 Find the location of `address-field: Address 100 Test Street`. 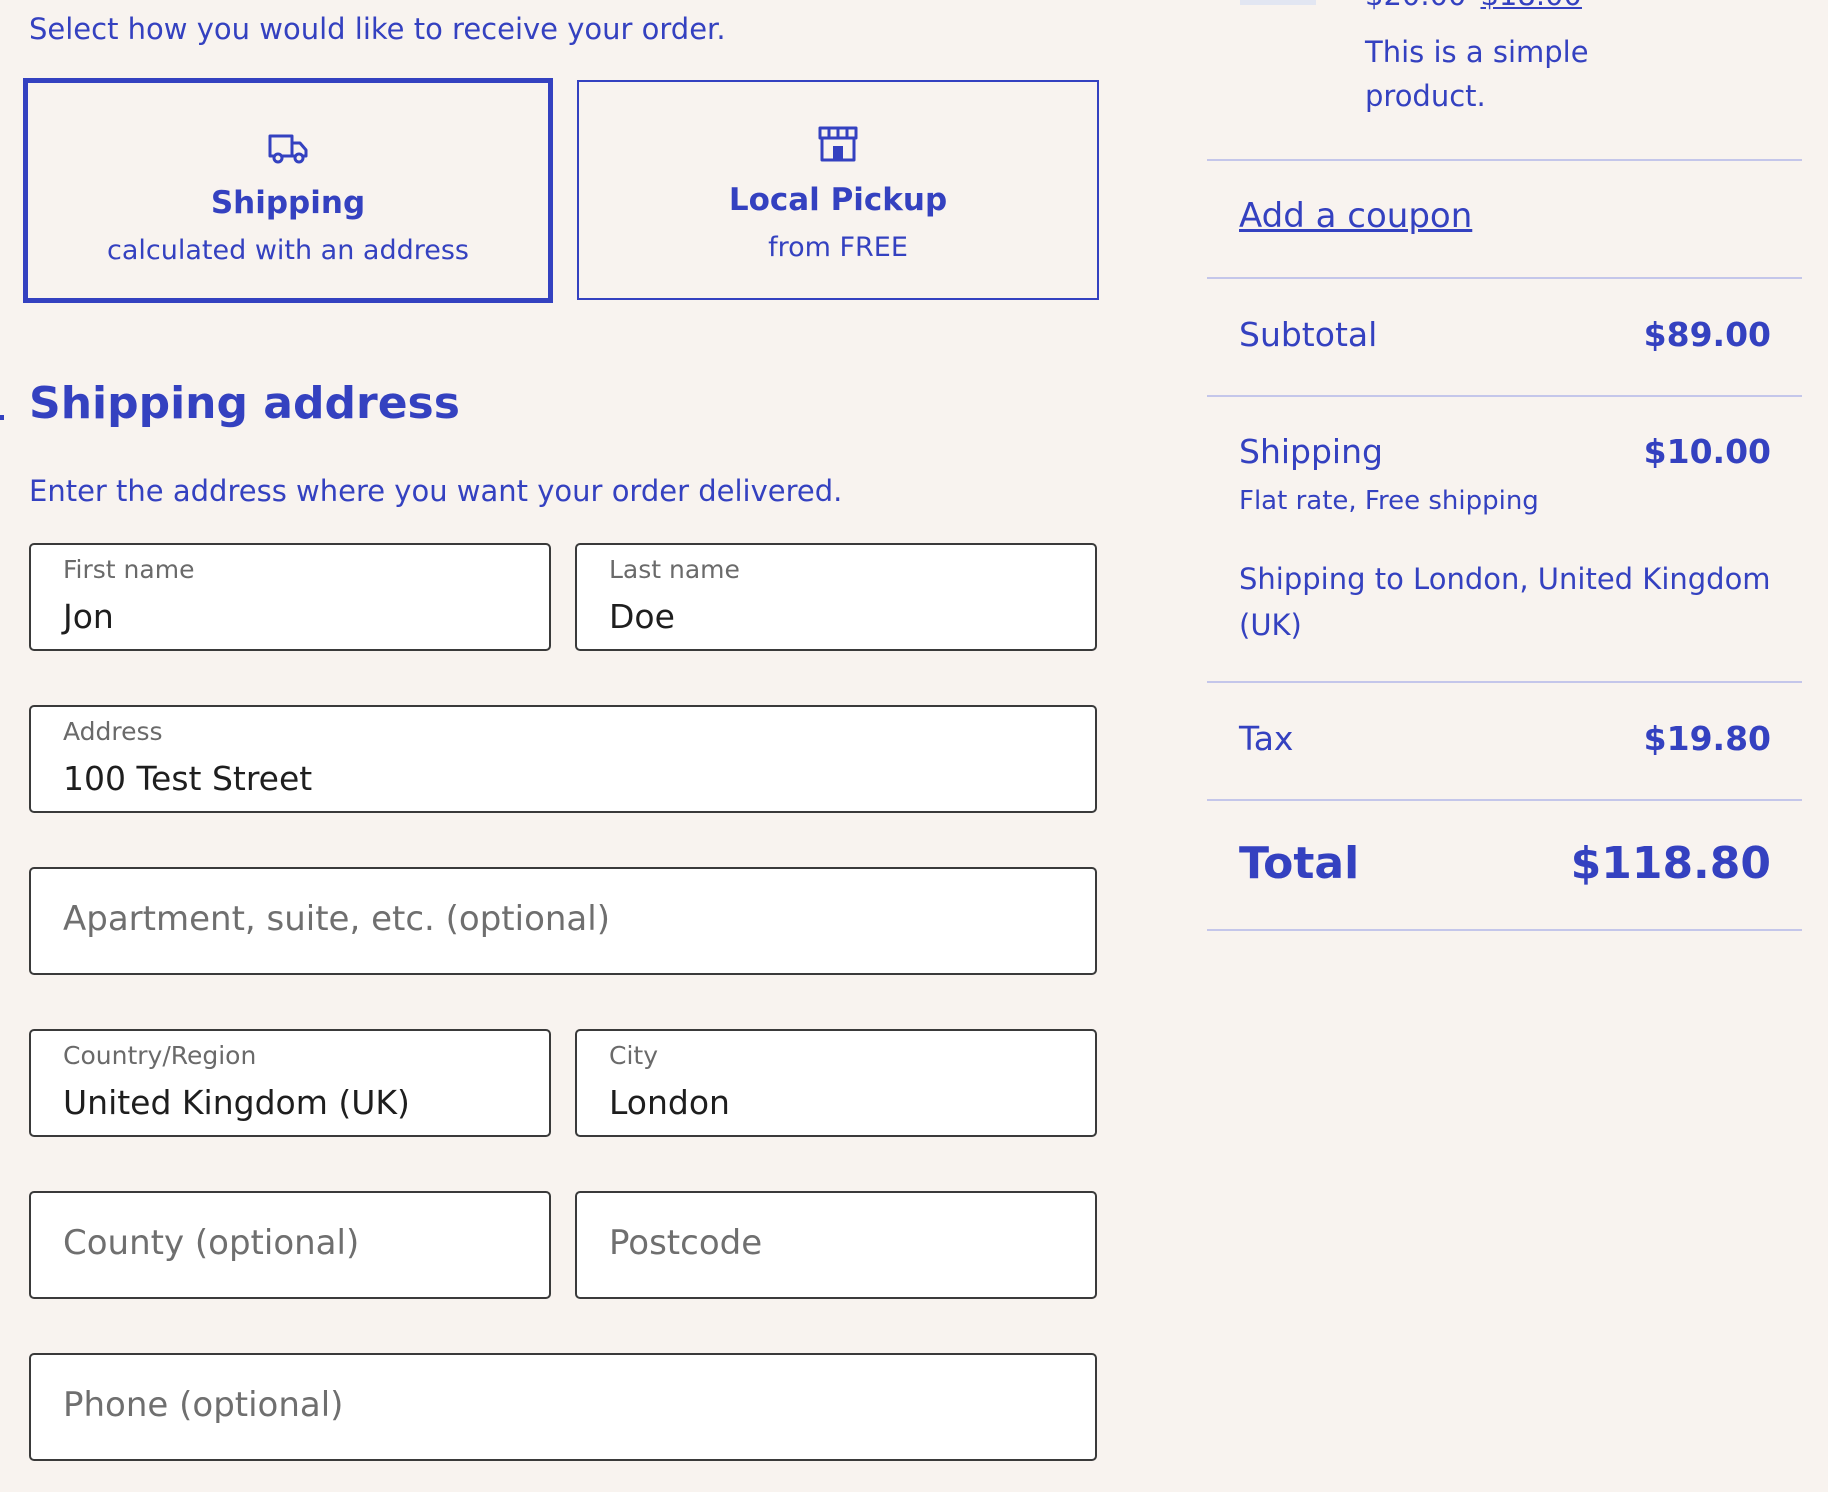

address-field: Address 100 Test Street is located at coordinates (563, 759).